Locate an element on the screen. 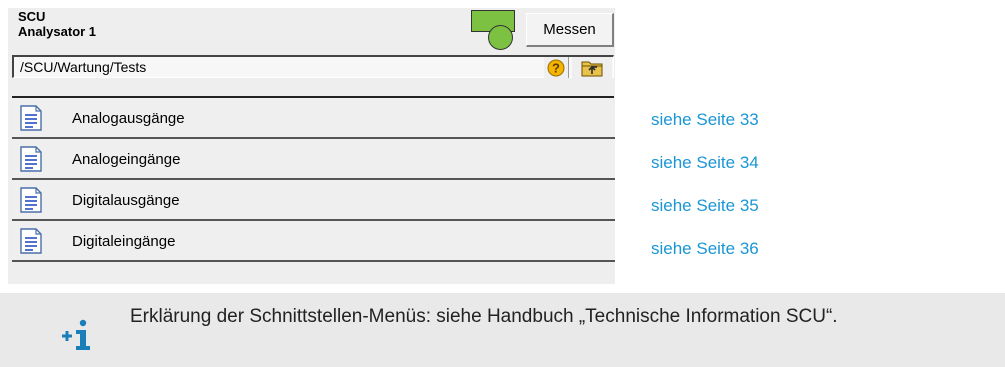  info-plus-icon is located at coordinates (76, 334).